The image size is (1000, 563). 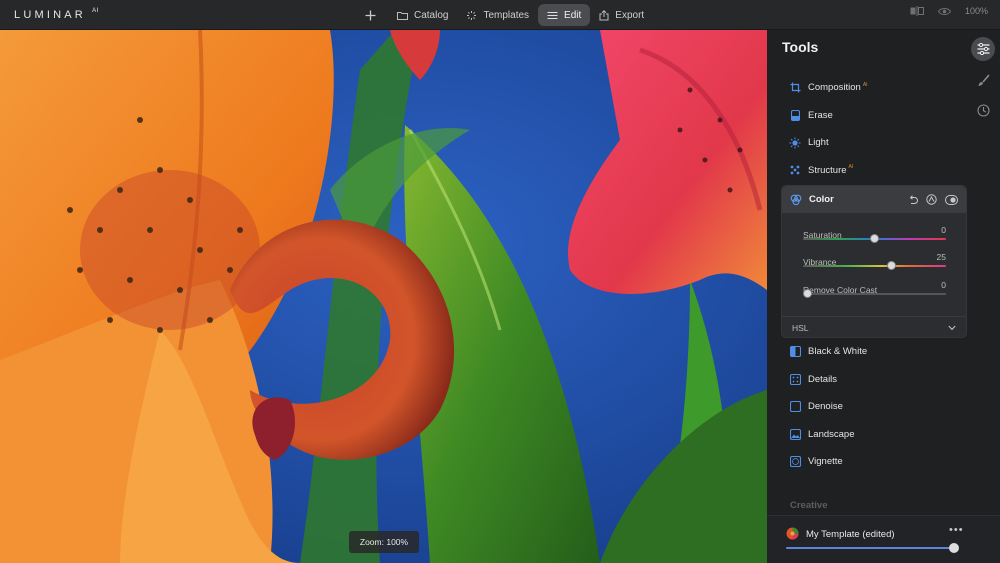 I want to click on tool-label: Black & White, so click(x=838, y=352).